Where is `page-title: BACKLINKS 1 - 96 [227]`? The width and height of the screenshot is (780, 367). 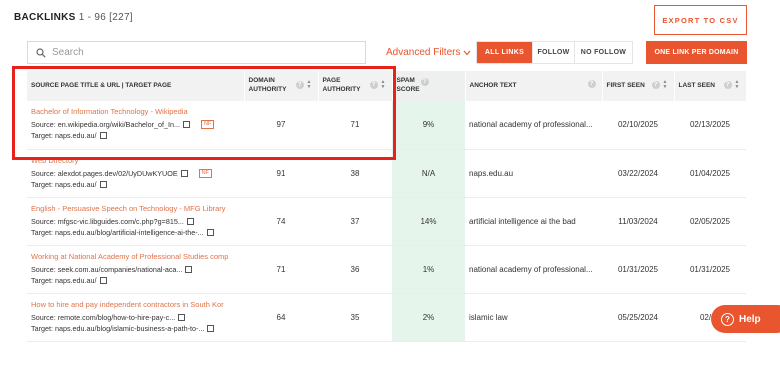
page-title: BACKLINKS 1 - 96 [227] is located at coordinates (73, 17).